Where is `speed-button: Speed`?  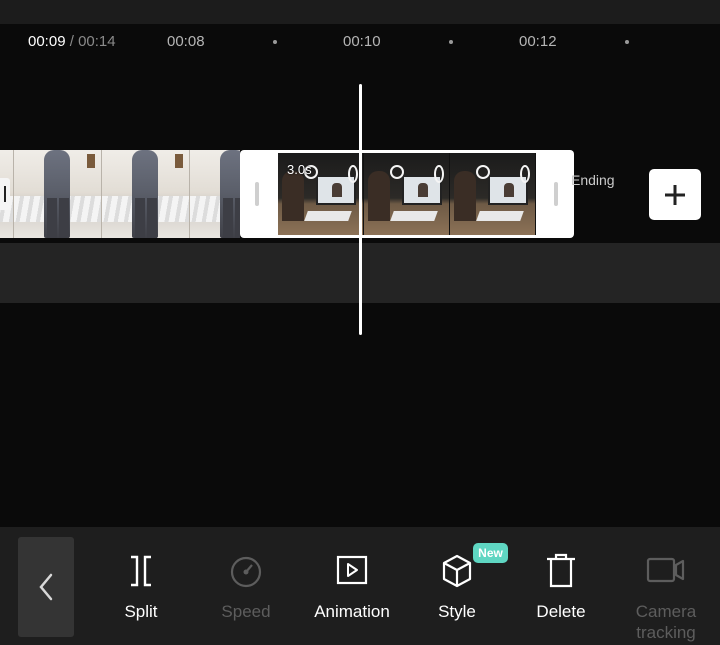 speed-button: Speed is located at coordinates (246, 587).